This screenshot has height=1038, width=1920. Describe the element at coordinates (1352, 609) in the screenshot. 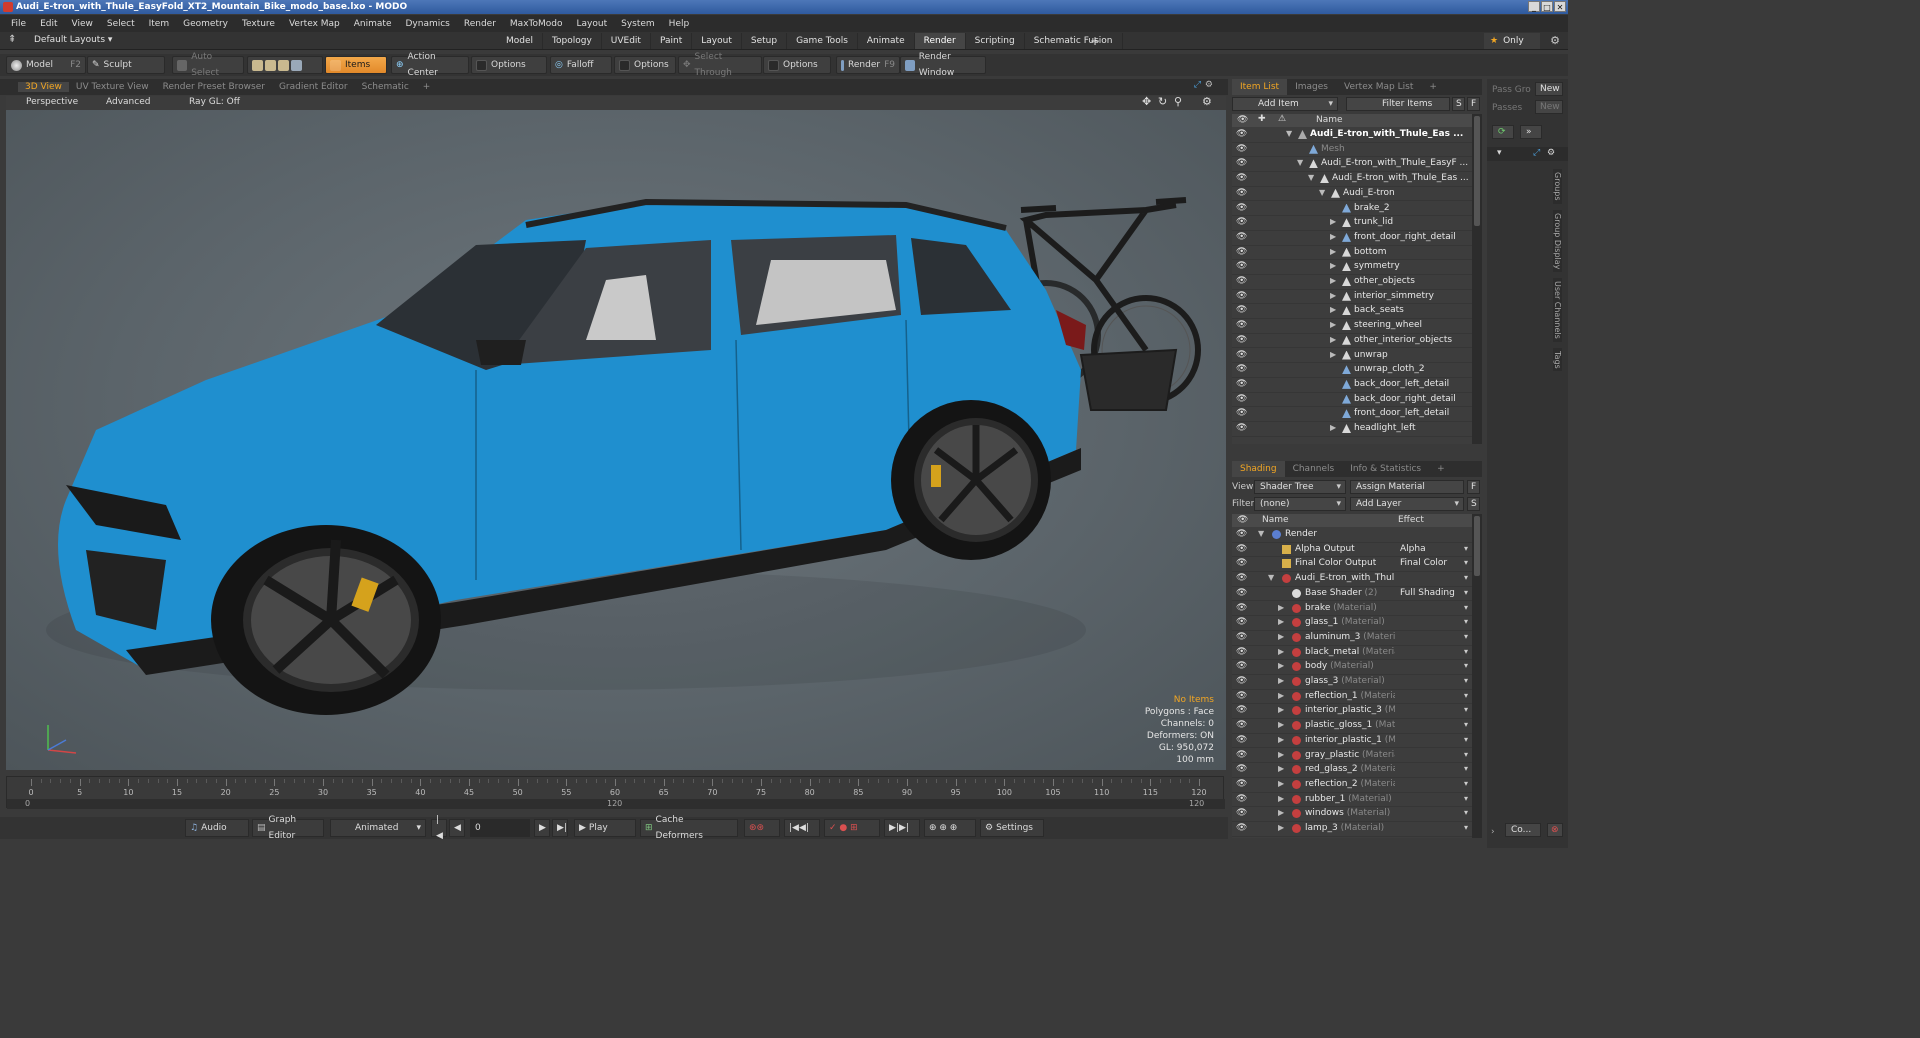

I see `shader-tree-row: 👁 ▶ brake (Material) ▾` at that location.